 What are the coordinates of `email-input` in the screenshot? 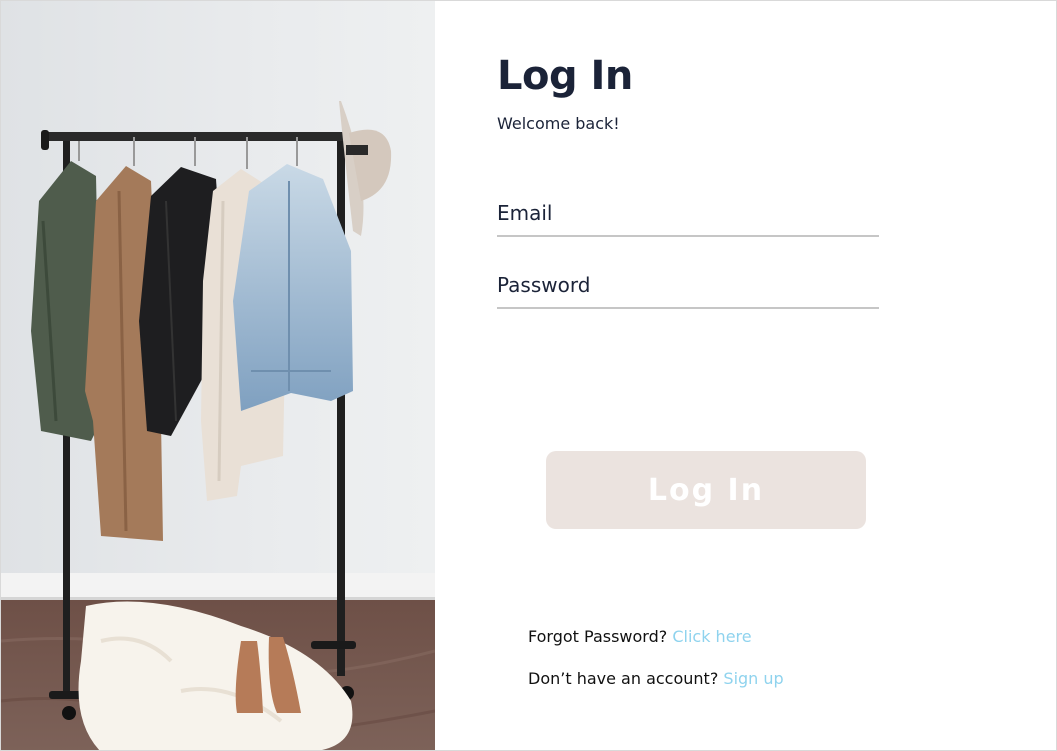 It's located at (688, 213).